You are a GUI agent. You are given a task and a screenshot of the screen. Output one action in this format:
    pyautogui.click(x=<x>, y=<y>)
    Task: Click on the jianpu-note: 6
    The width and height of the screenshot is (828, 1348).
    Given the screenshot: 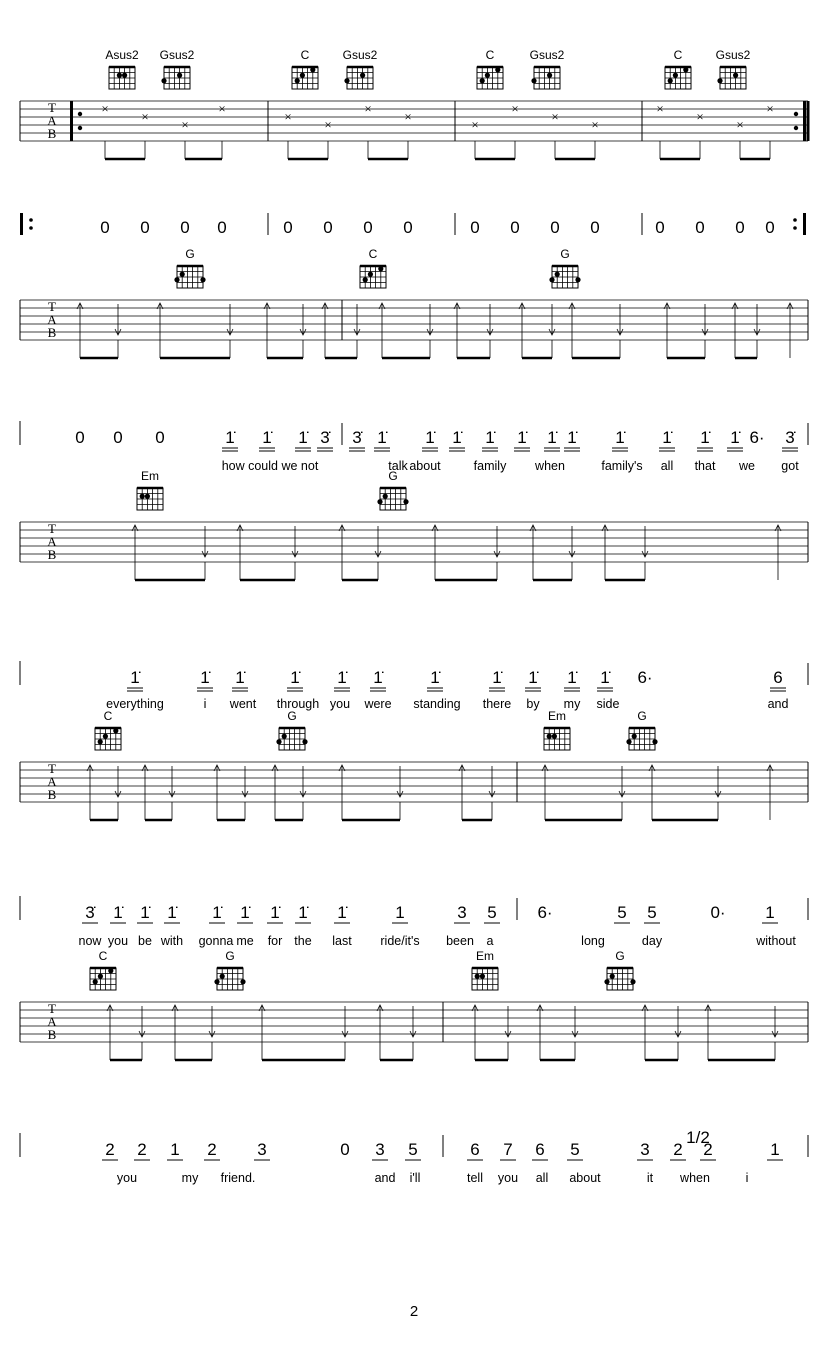 What is the action you would take?
    pyautogui.click(x=777, y=677)
    